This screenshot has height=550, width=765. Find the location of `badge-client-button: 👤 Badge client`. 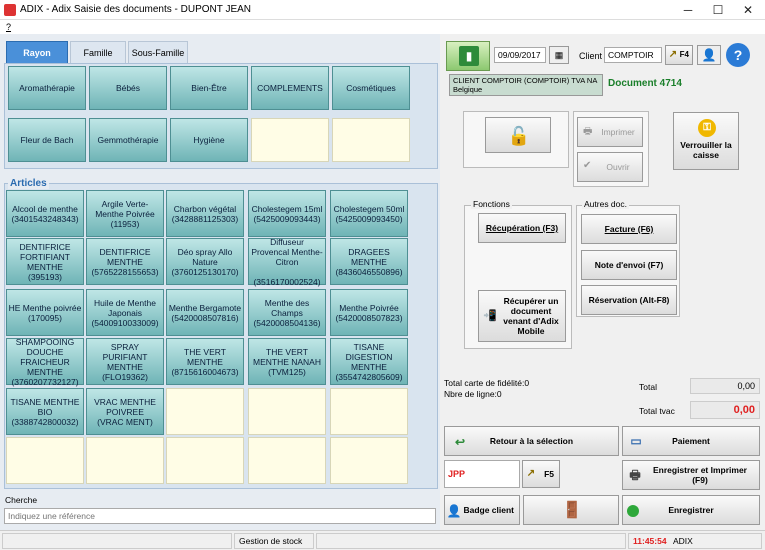

badge-client-button: 👤 Badge client is located at coordinates (482, 510).